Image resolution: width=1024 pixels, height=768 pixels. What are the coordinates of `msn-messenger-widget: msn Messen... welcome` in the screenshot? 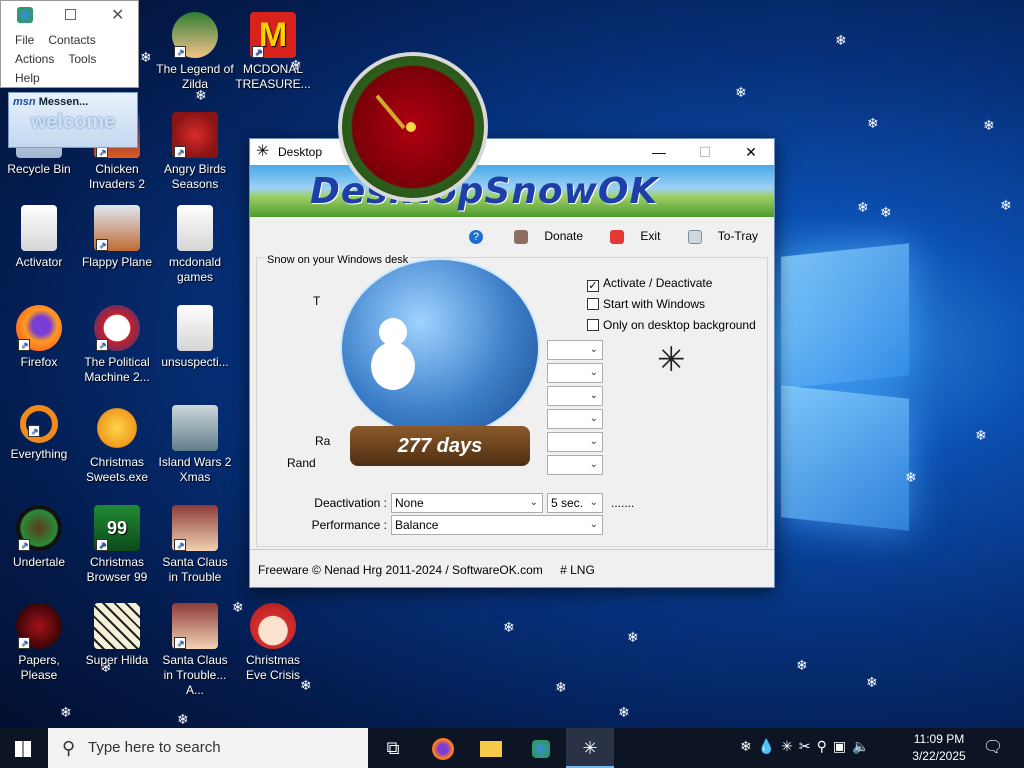 It's located at (73, 120).